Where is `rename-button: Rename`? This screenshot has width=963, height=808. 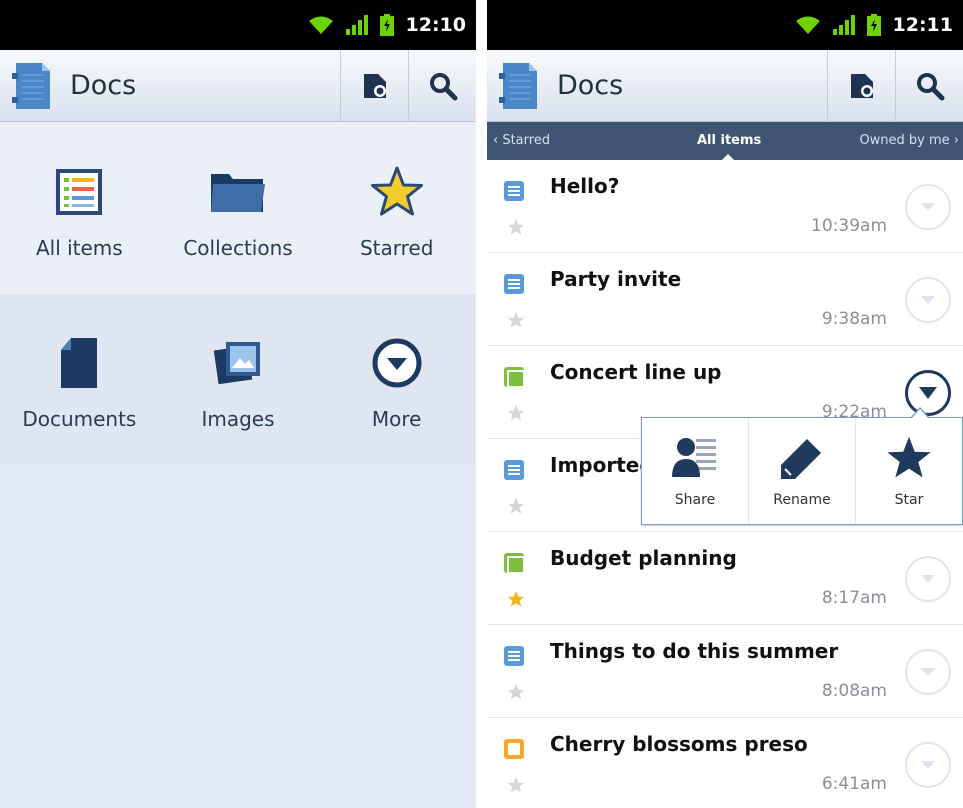 rename-button: Rename is located at coordinates (802, 471).